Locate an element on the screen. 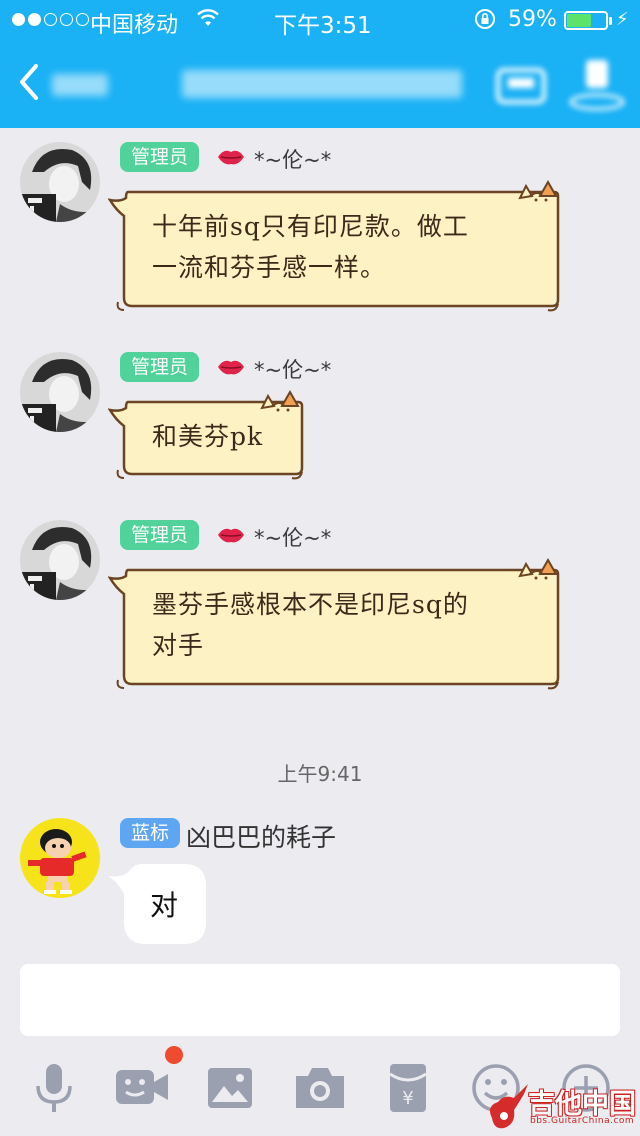 Image resolution: width=640 pixels, height=1136 pixels. battery-percent: 59% is located at coordinates (532, 19).